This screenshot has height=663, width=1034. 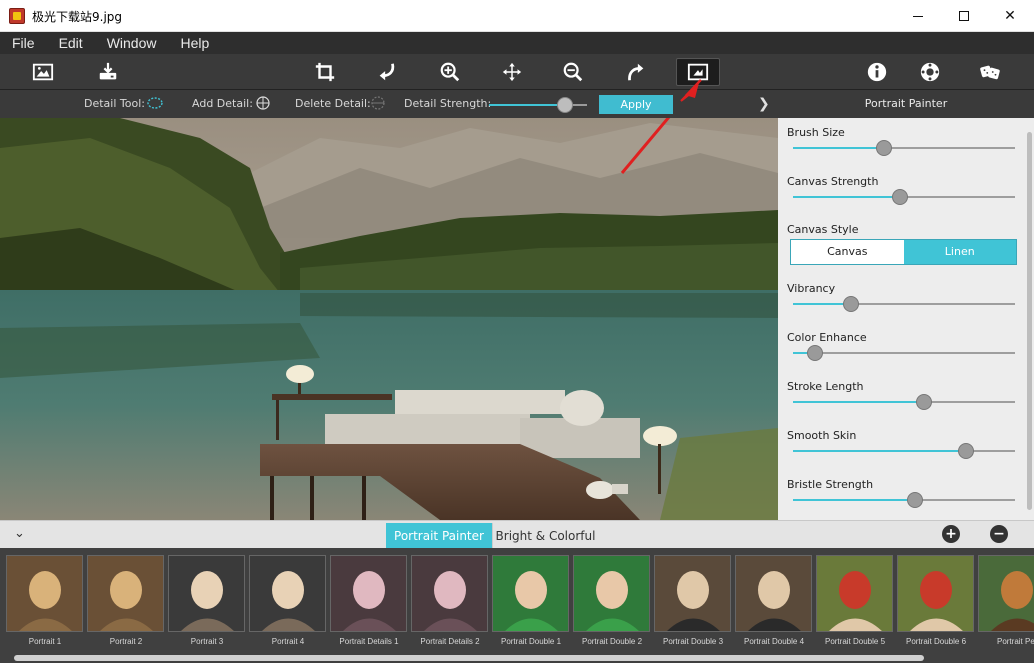 What do you see at coordinates (990, 72) in the screenshot?
I see `random-dice-icon` at bounding box center [990, 72].